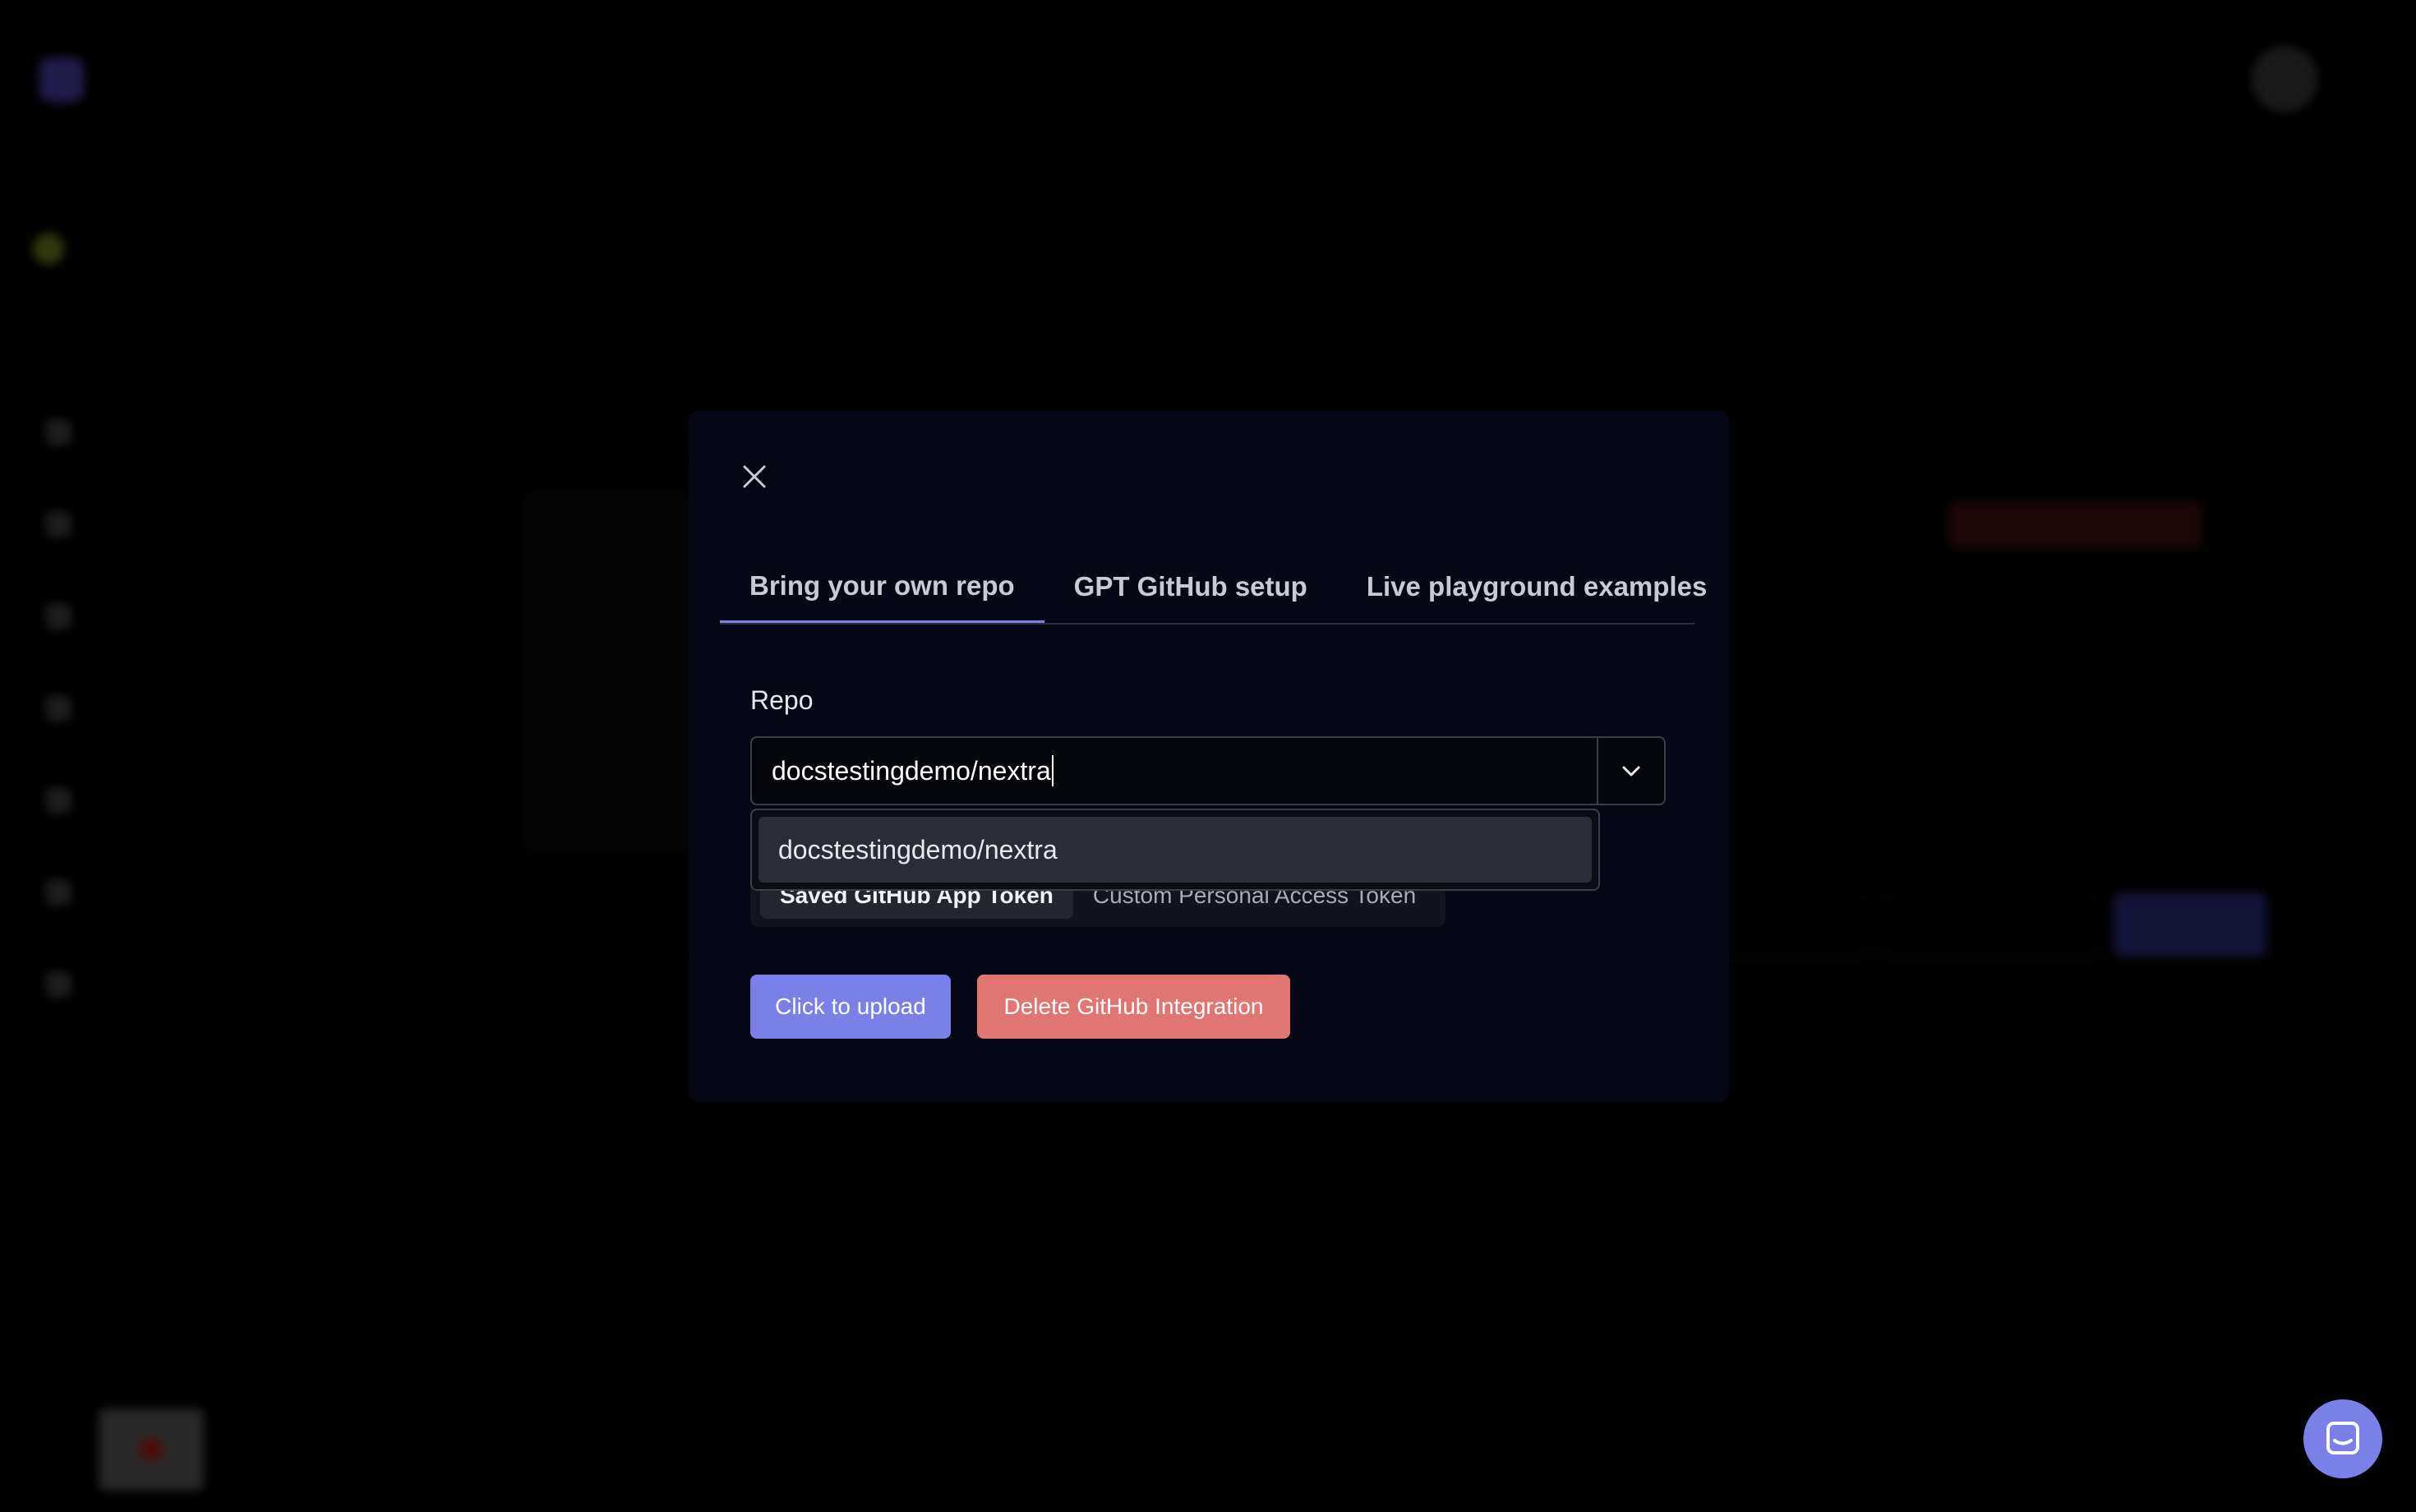 Image resolution: width=2416 pixels, height=1512 pixels. I want to click on members-icon, so click(58, 892).